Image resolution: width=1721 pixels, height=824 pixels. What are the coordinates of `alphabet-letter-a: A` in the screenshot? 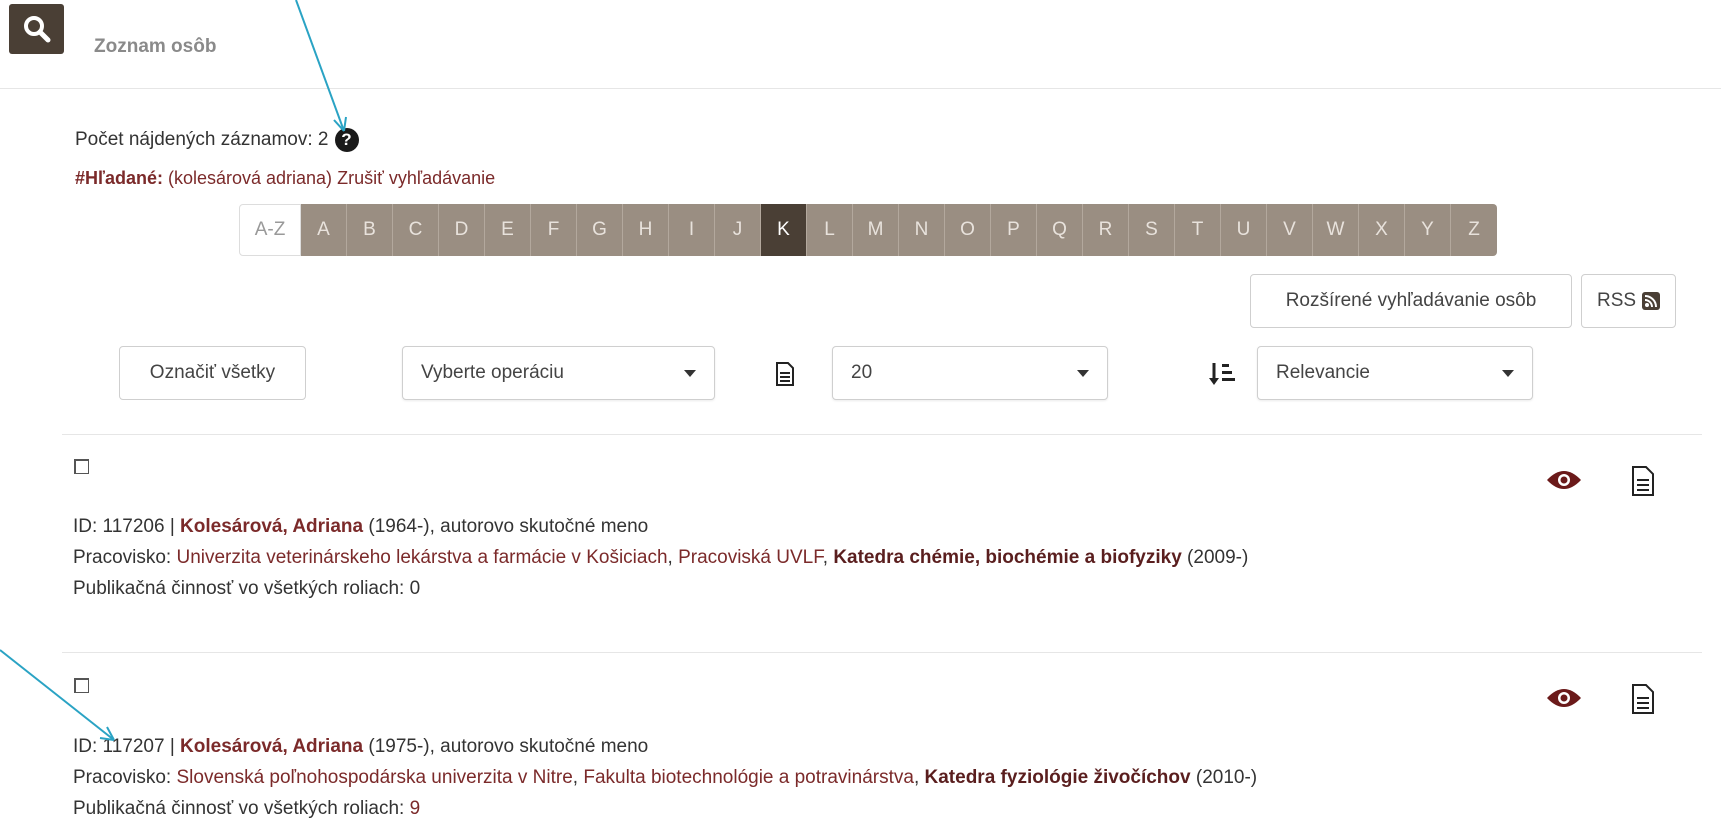 It's located at (324, 230).